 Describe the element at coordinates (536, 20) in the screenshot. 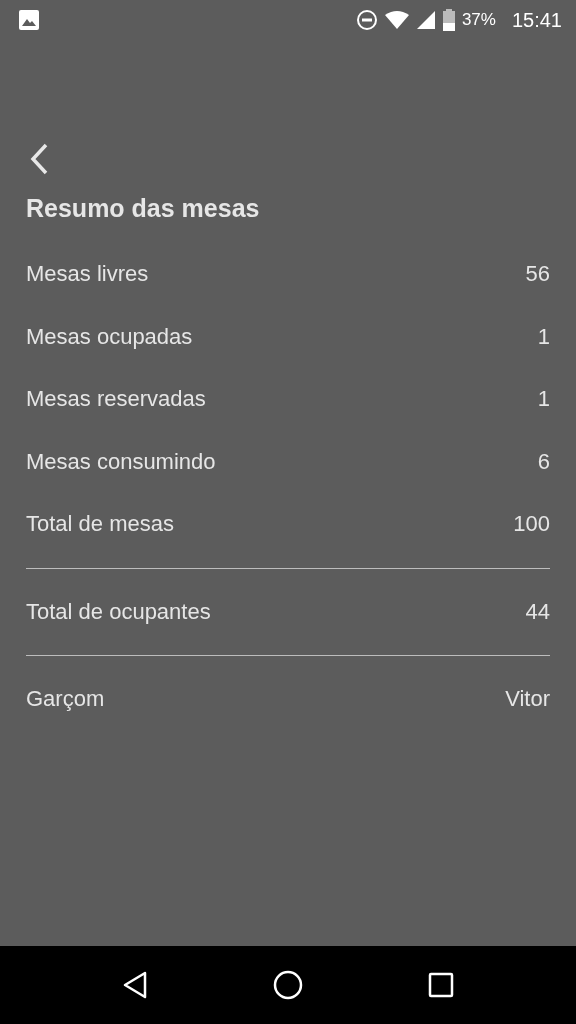

I see `clock: 15:41` at that location.